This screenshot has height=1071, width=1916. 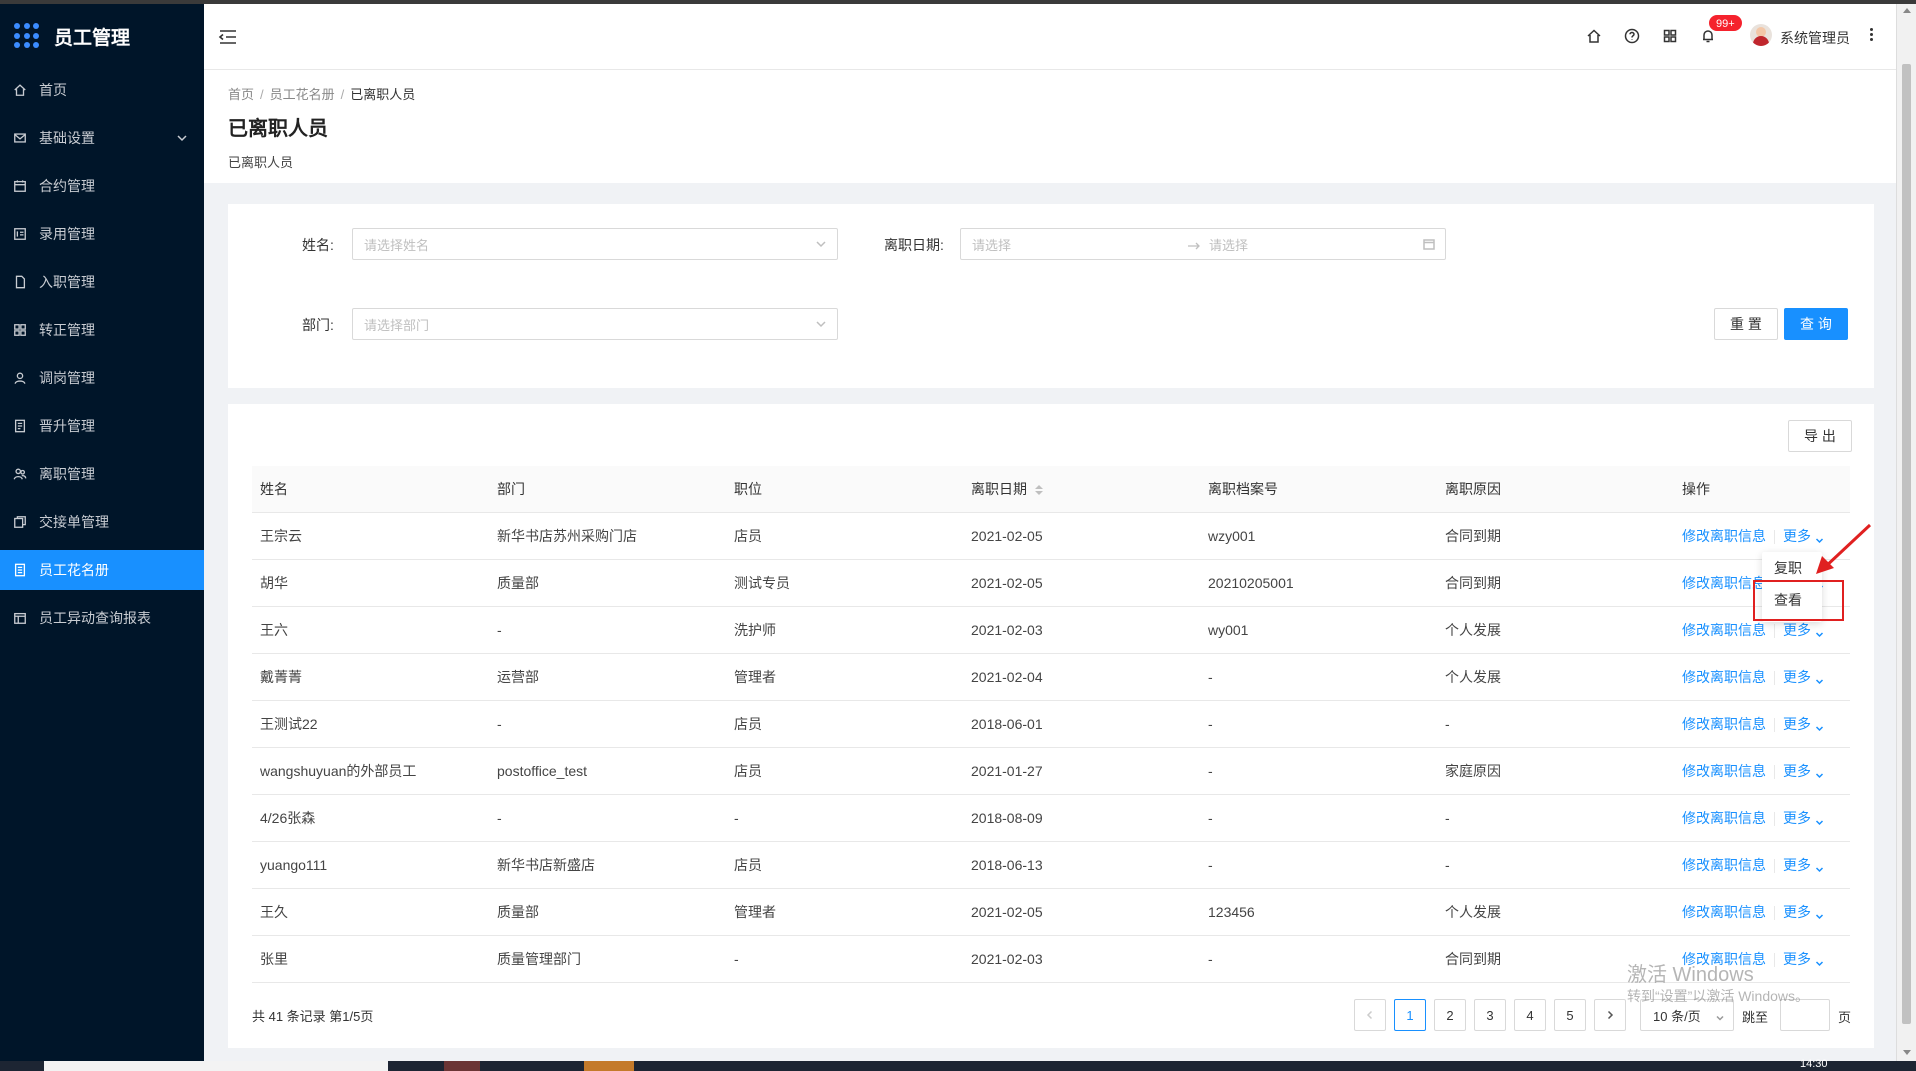 I want to click on page-scrollbar, so click(x=1906, y=532).